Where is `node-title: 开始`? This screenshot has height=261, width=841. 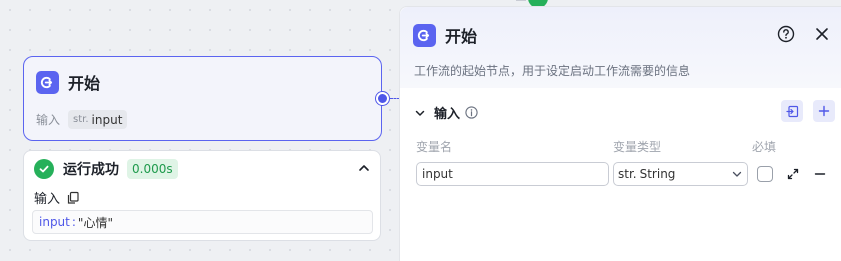
node-title: 开始 is located at coordinates (84, 83).